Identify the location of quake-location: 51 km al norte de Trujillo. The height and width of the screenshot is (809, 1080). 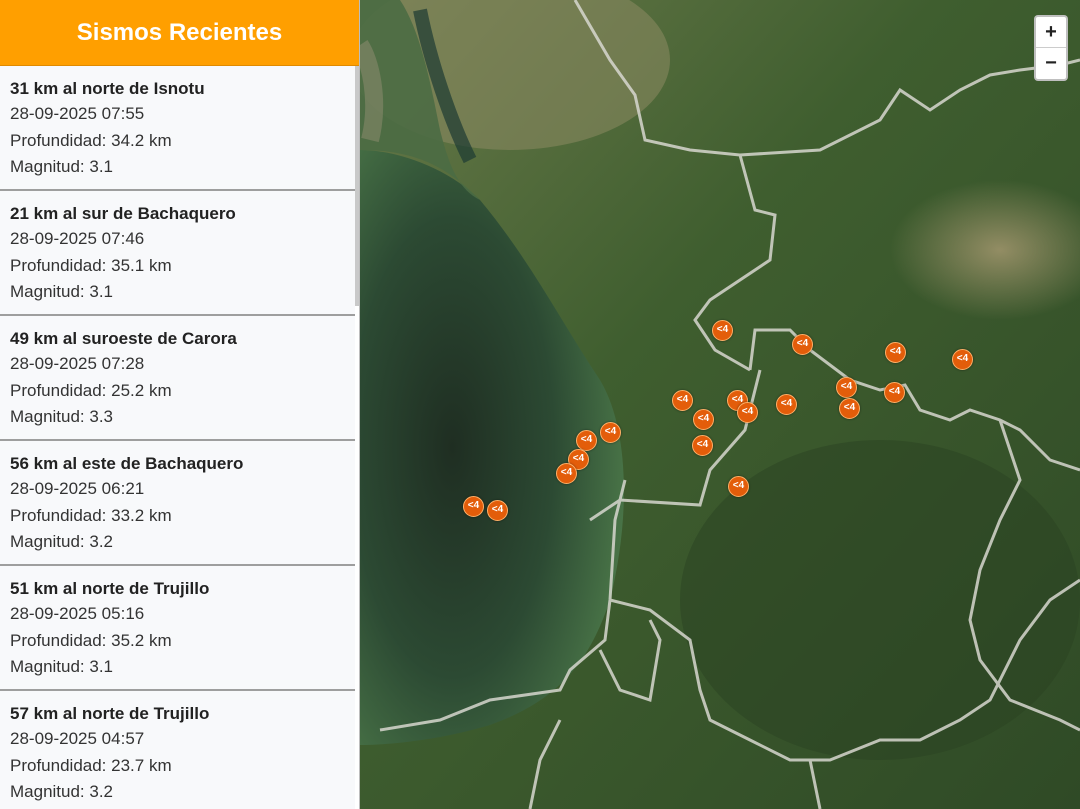
(110, 588).